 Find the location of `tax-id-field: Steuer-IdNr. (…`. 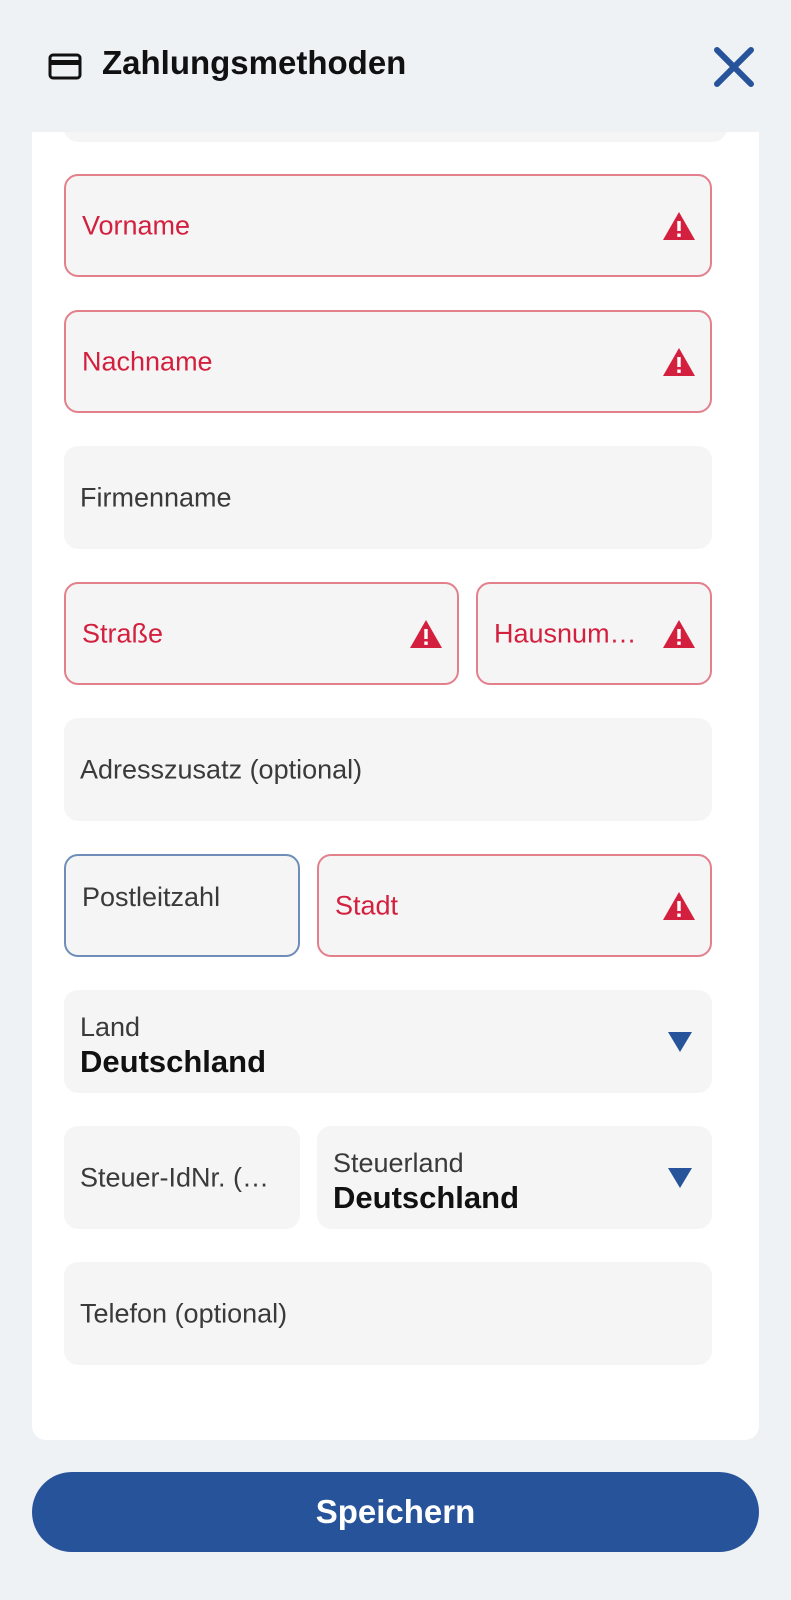

tax-id-field: Steuer-IdNr. (… is located at coordinates (182, 1177).